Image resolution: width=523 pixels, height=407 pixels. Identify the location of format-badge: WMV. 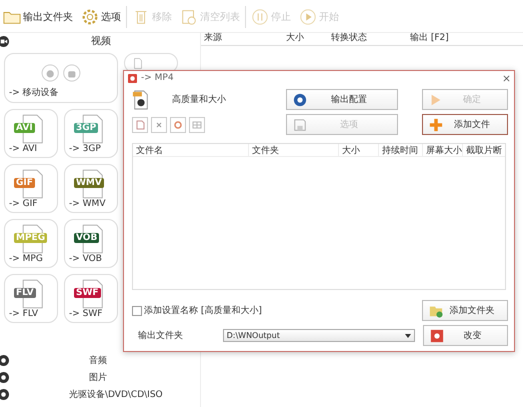
(89, 183).